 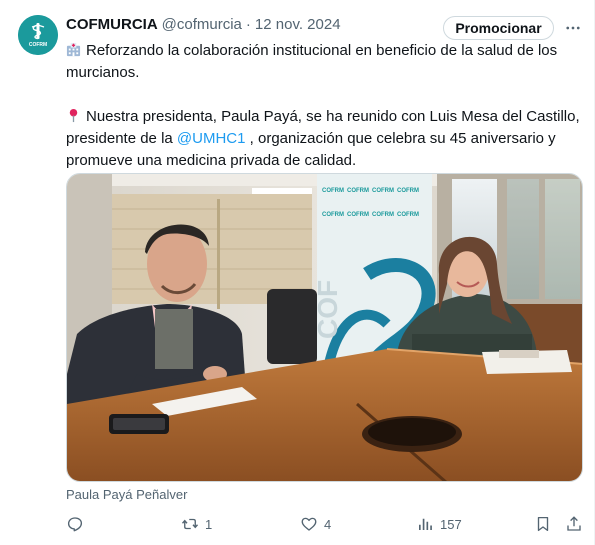 I want to click on bookmark-button, so click(x=543, y=524).